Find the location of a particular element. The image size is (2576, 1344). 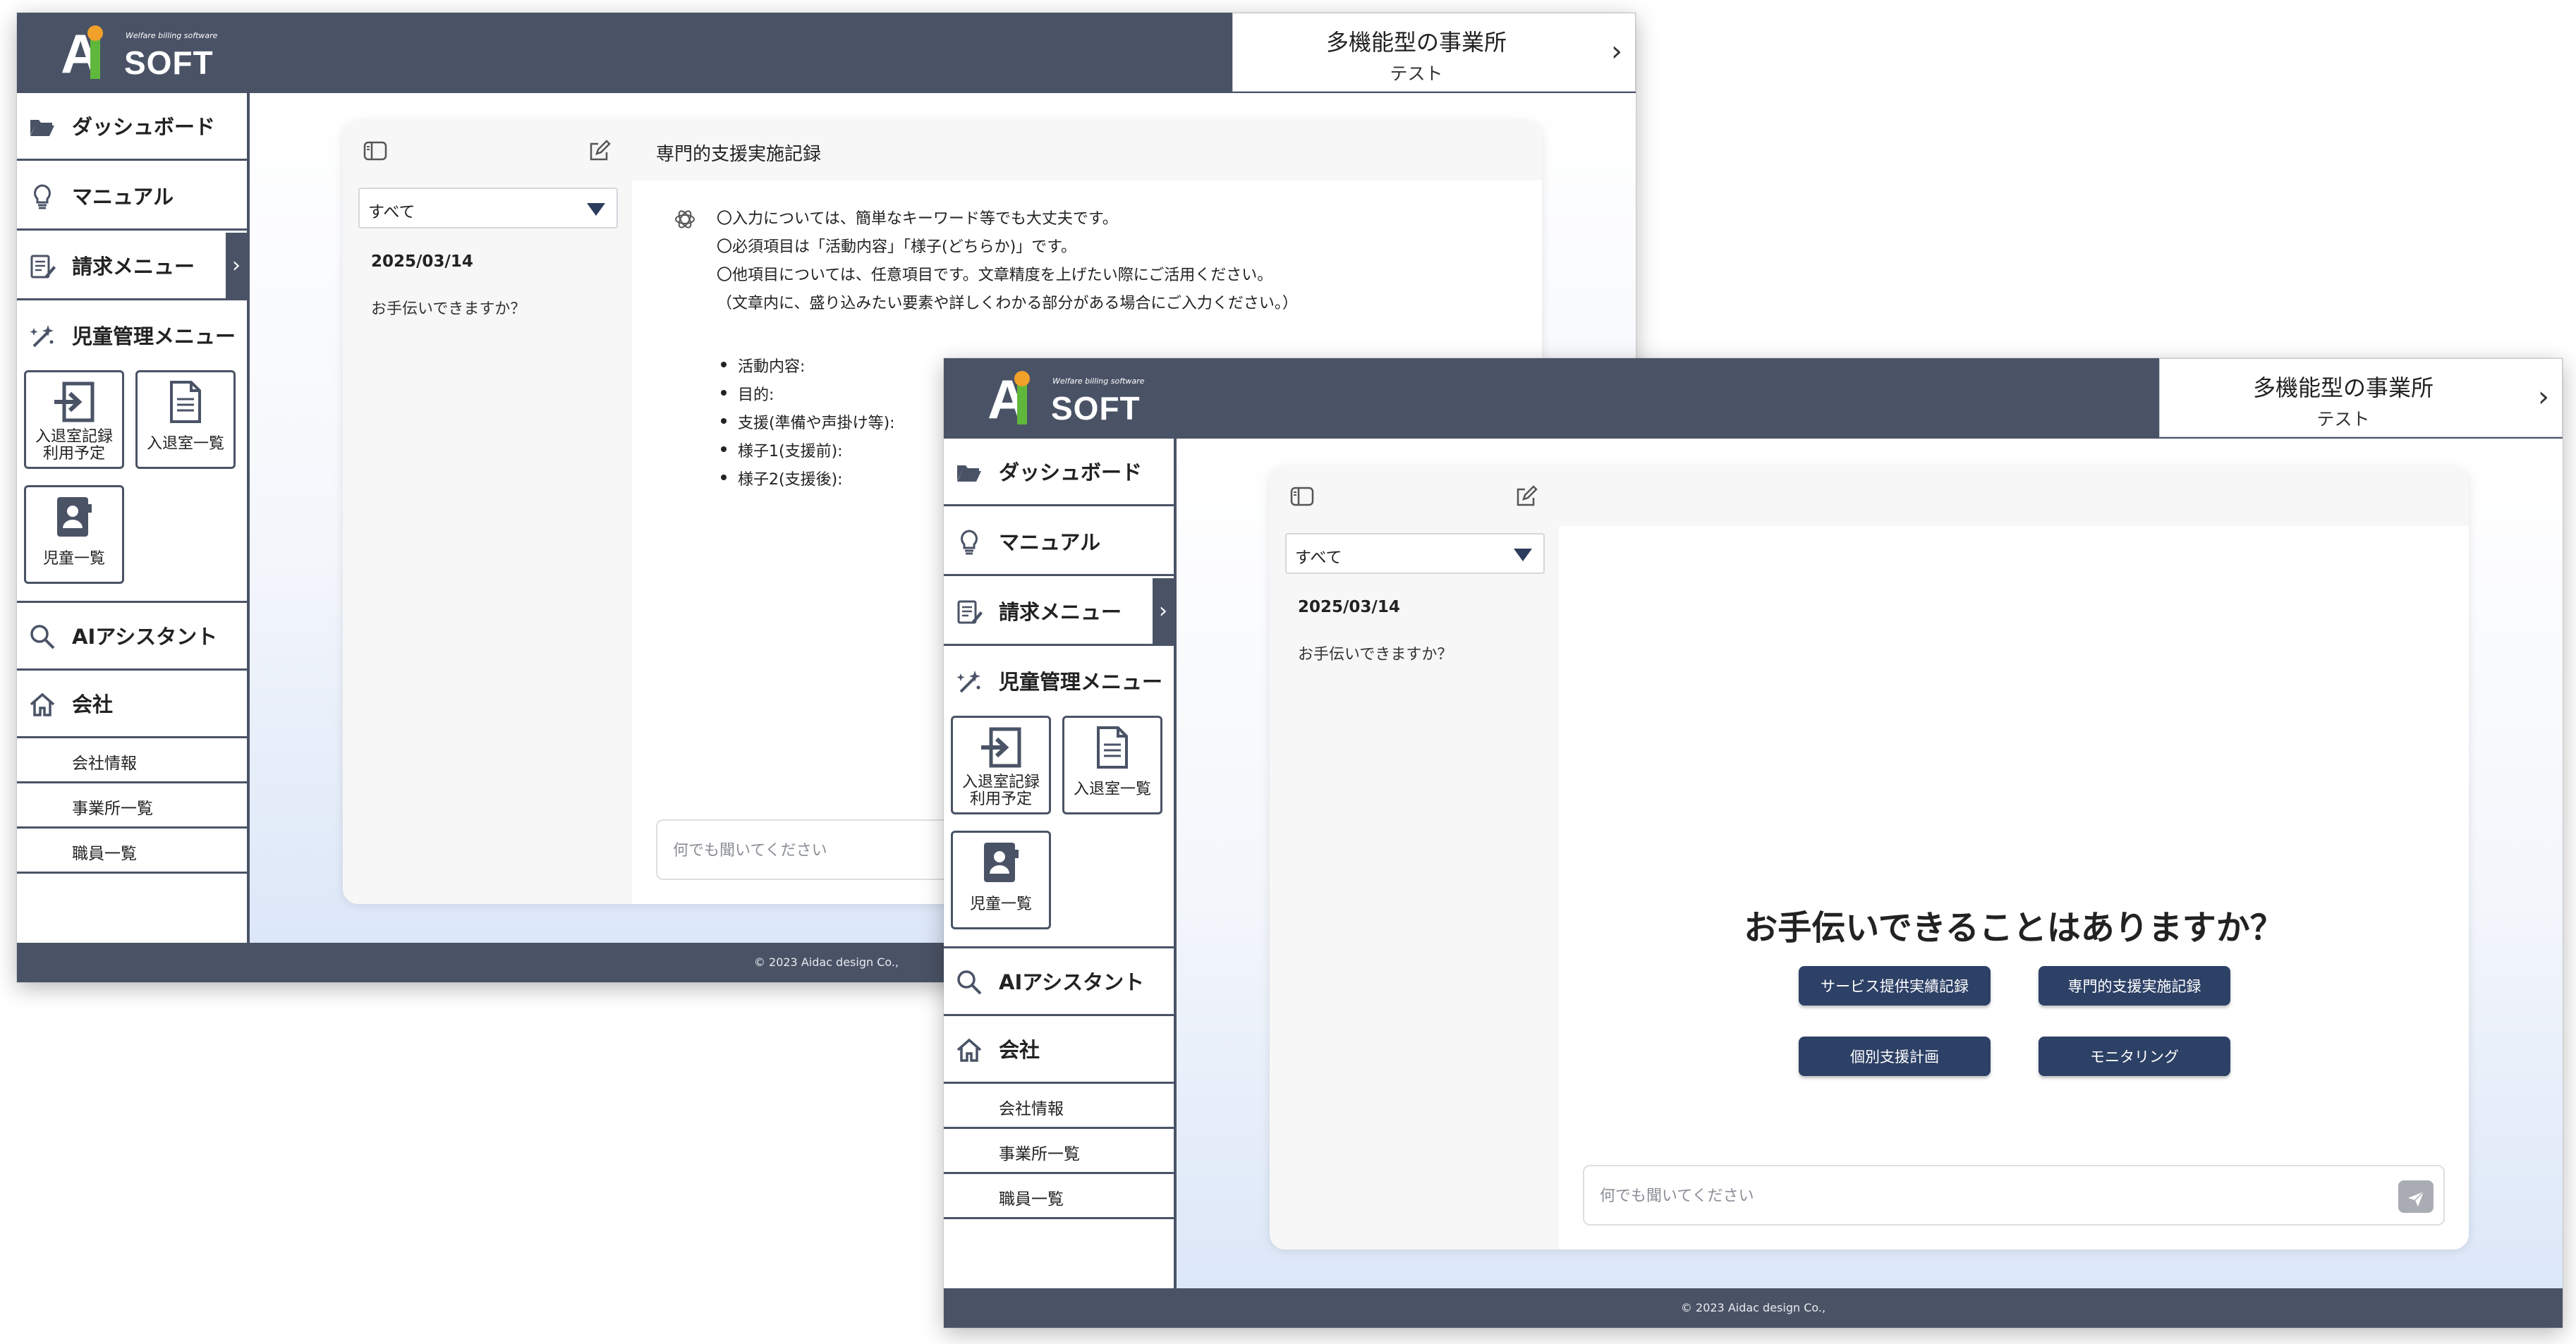

quick-button-monitoring: モニタリング is located at coordinates (2134, 1056).